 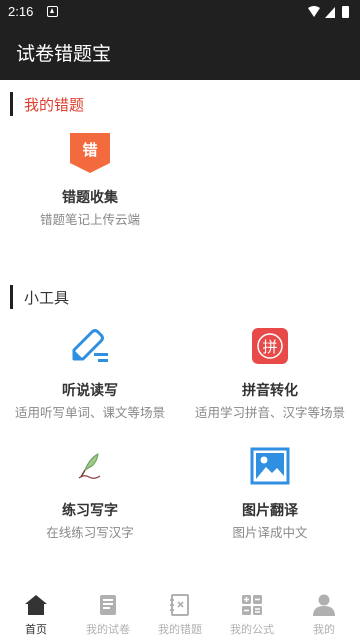 I want to click on pinyin-icon-text: 拼, so click(x=269, y=347).